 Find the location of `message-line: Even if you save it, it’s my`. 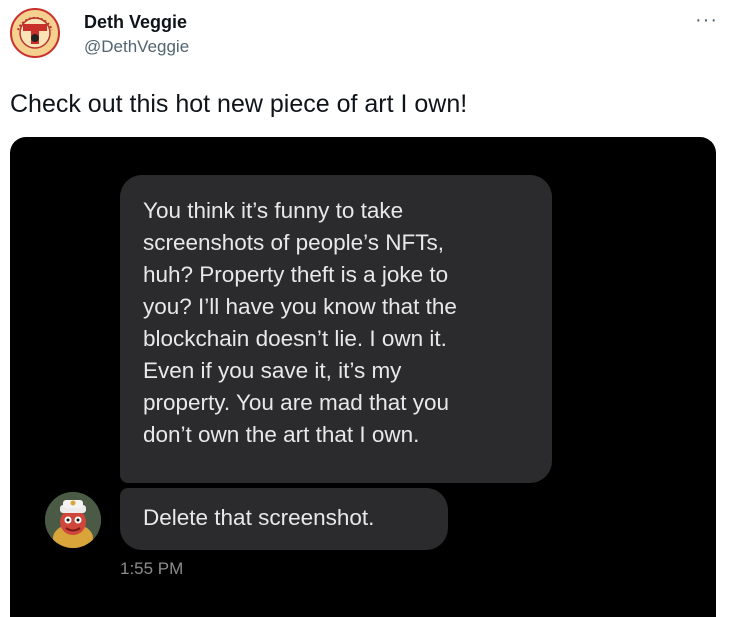

message-line: Even if you save it, it’s my is located at coordinates (272, 370).